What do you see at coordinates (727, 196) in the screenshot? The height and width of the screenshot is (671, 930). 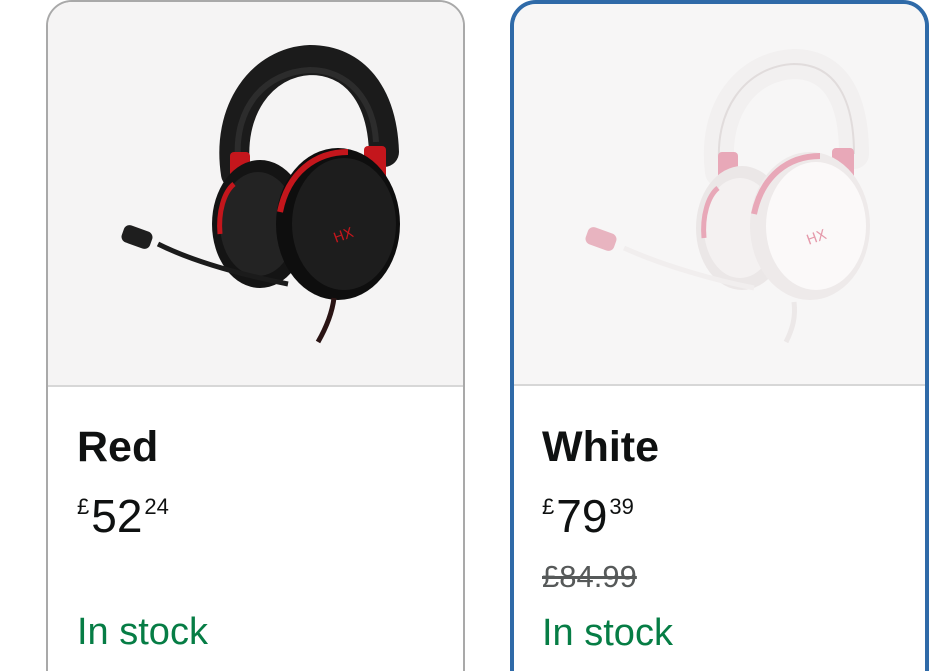 I see `white-headset-image: HX` at bounding box center [727, 196].